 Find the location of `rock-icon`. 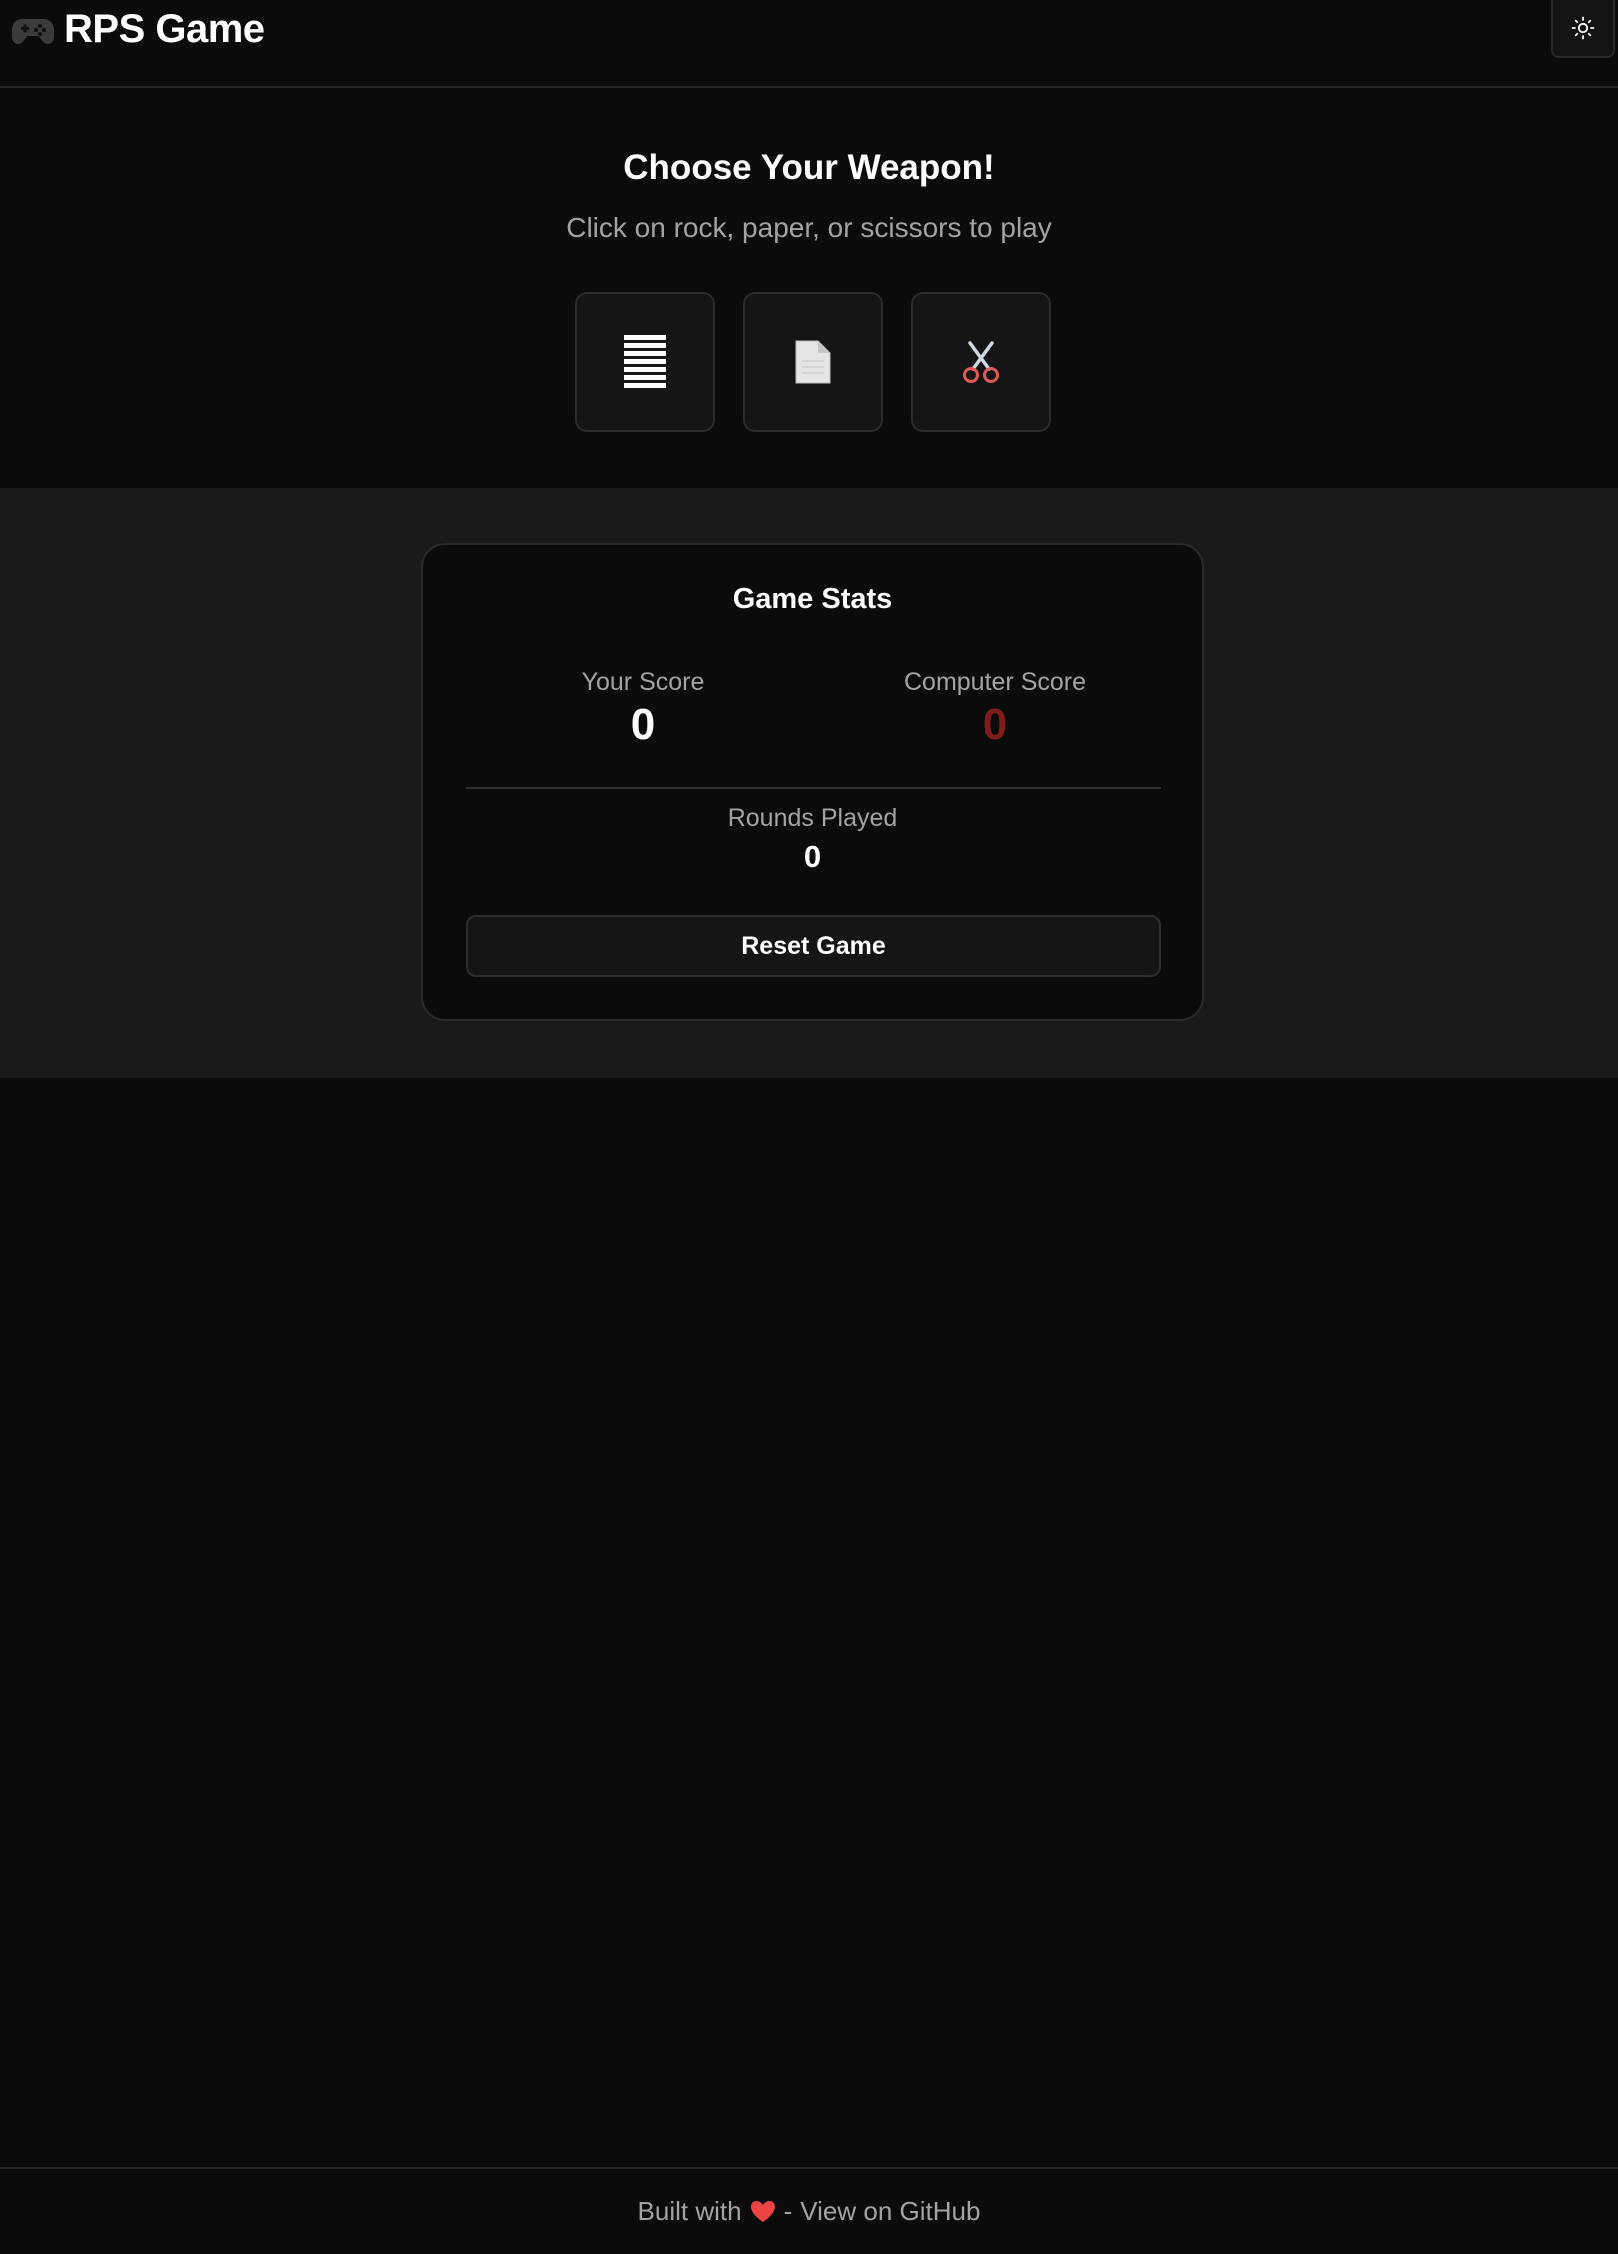

rock-icon is located at coordinates (645, 361).